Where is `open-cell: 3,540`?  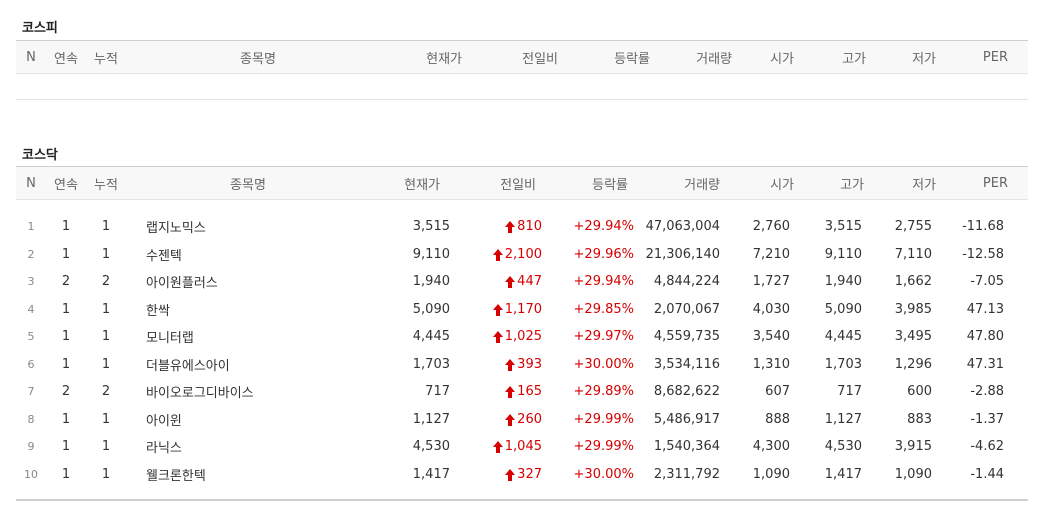 open-cell: 3,540 is located at coordinates (771, 336).